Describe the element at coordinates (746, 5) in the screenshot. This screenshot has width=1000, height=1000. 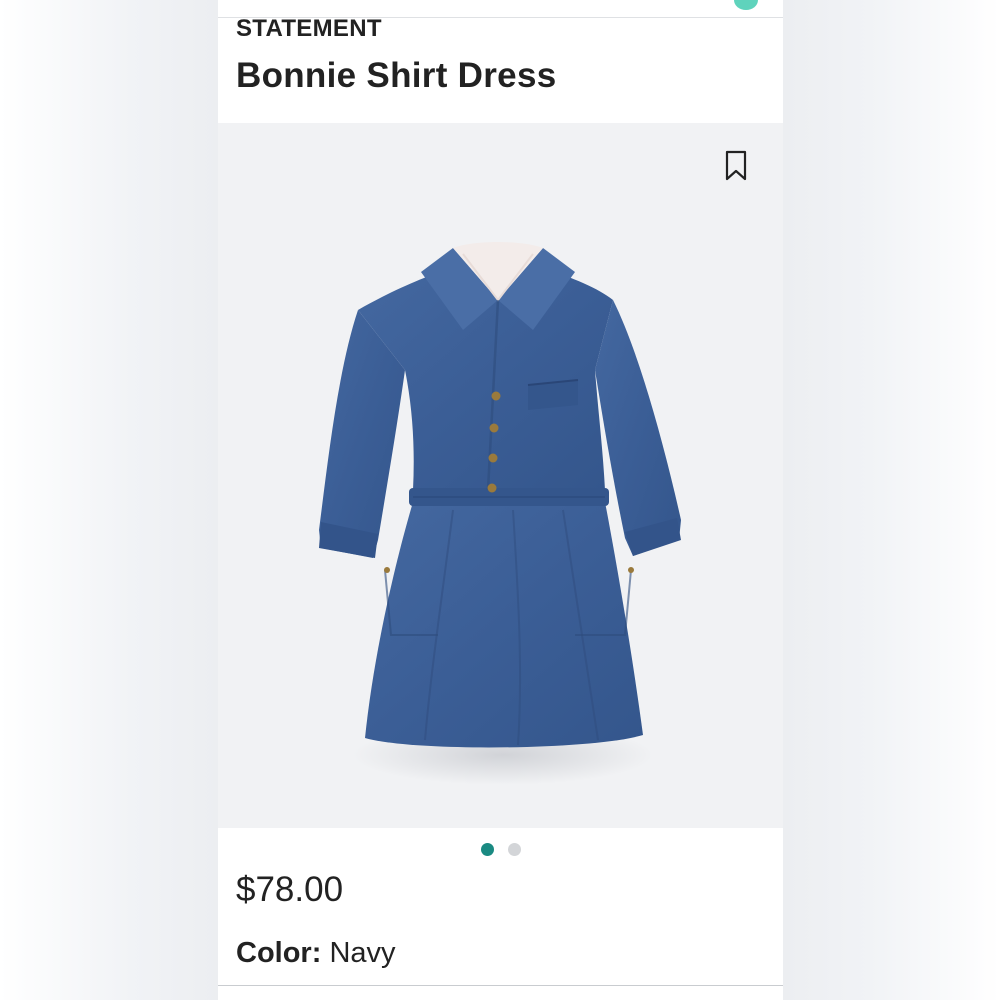
I see `notification-badge` at that location.